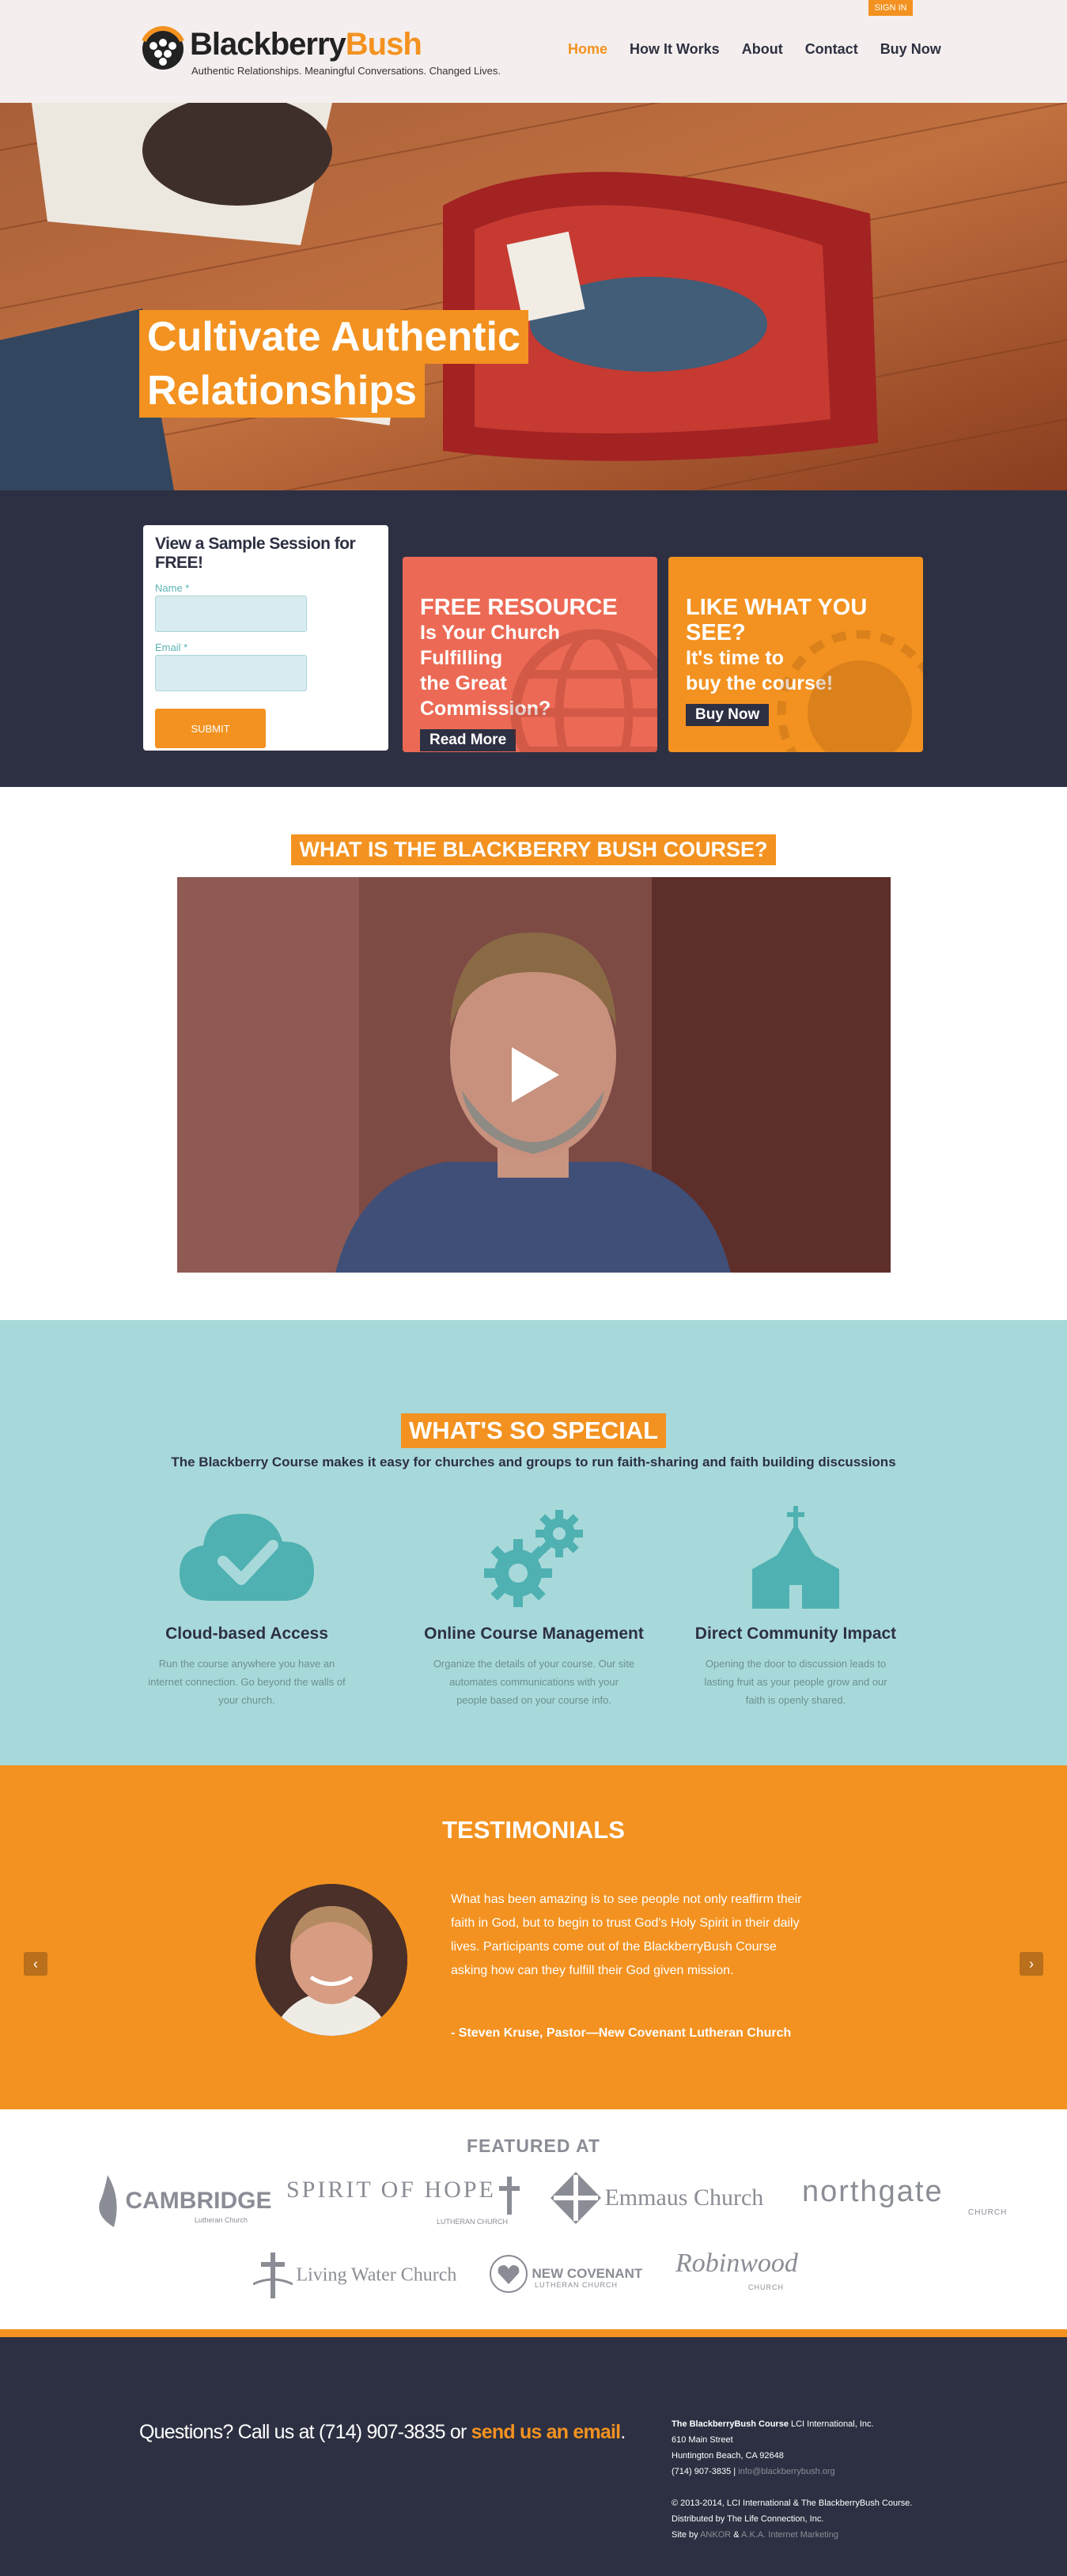 The image size is (1067, 2576). Describe the element at coordinates (748, 2519) in the screenshot. I see `distributed-by: Distributed by The Life Connection, Inc.` at that location.